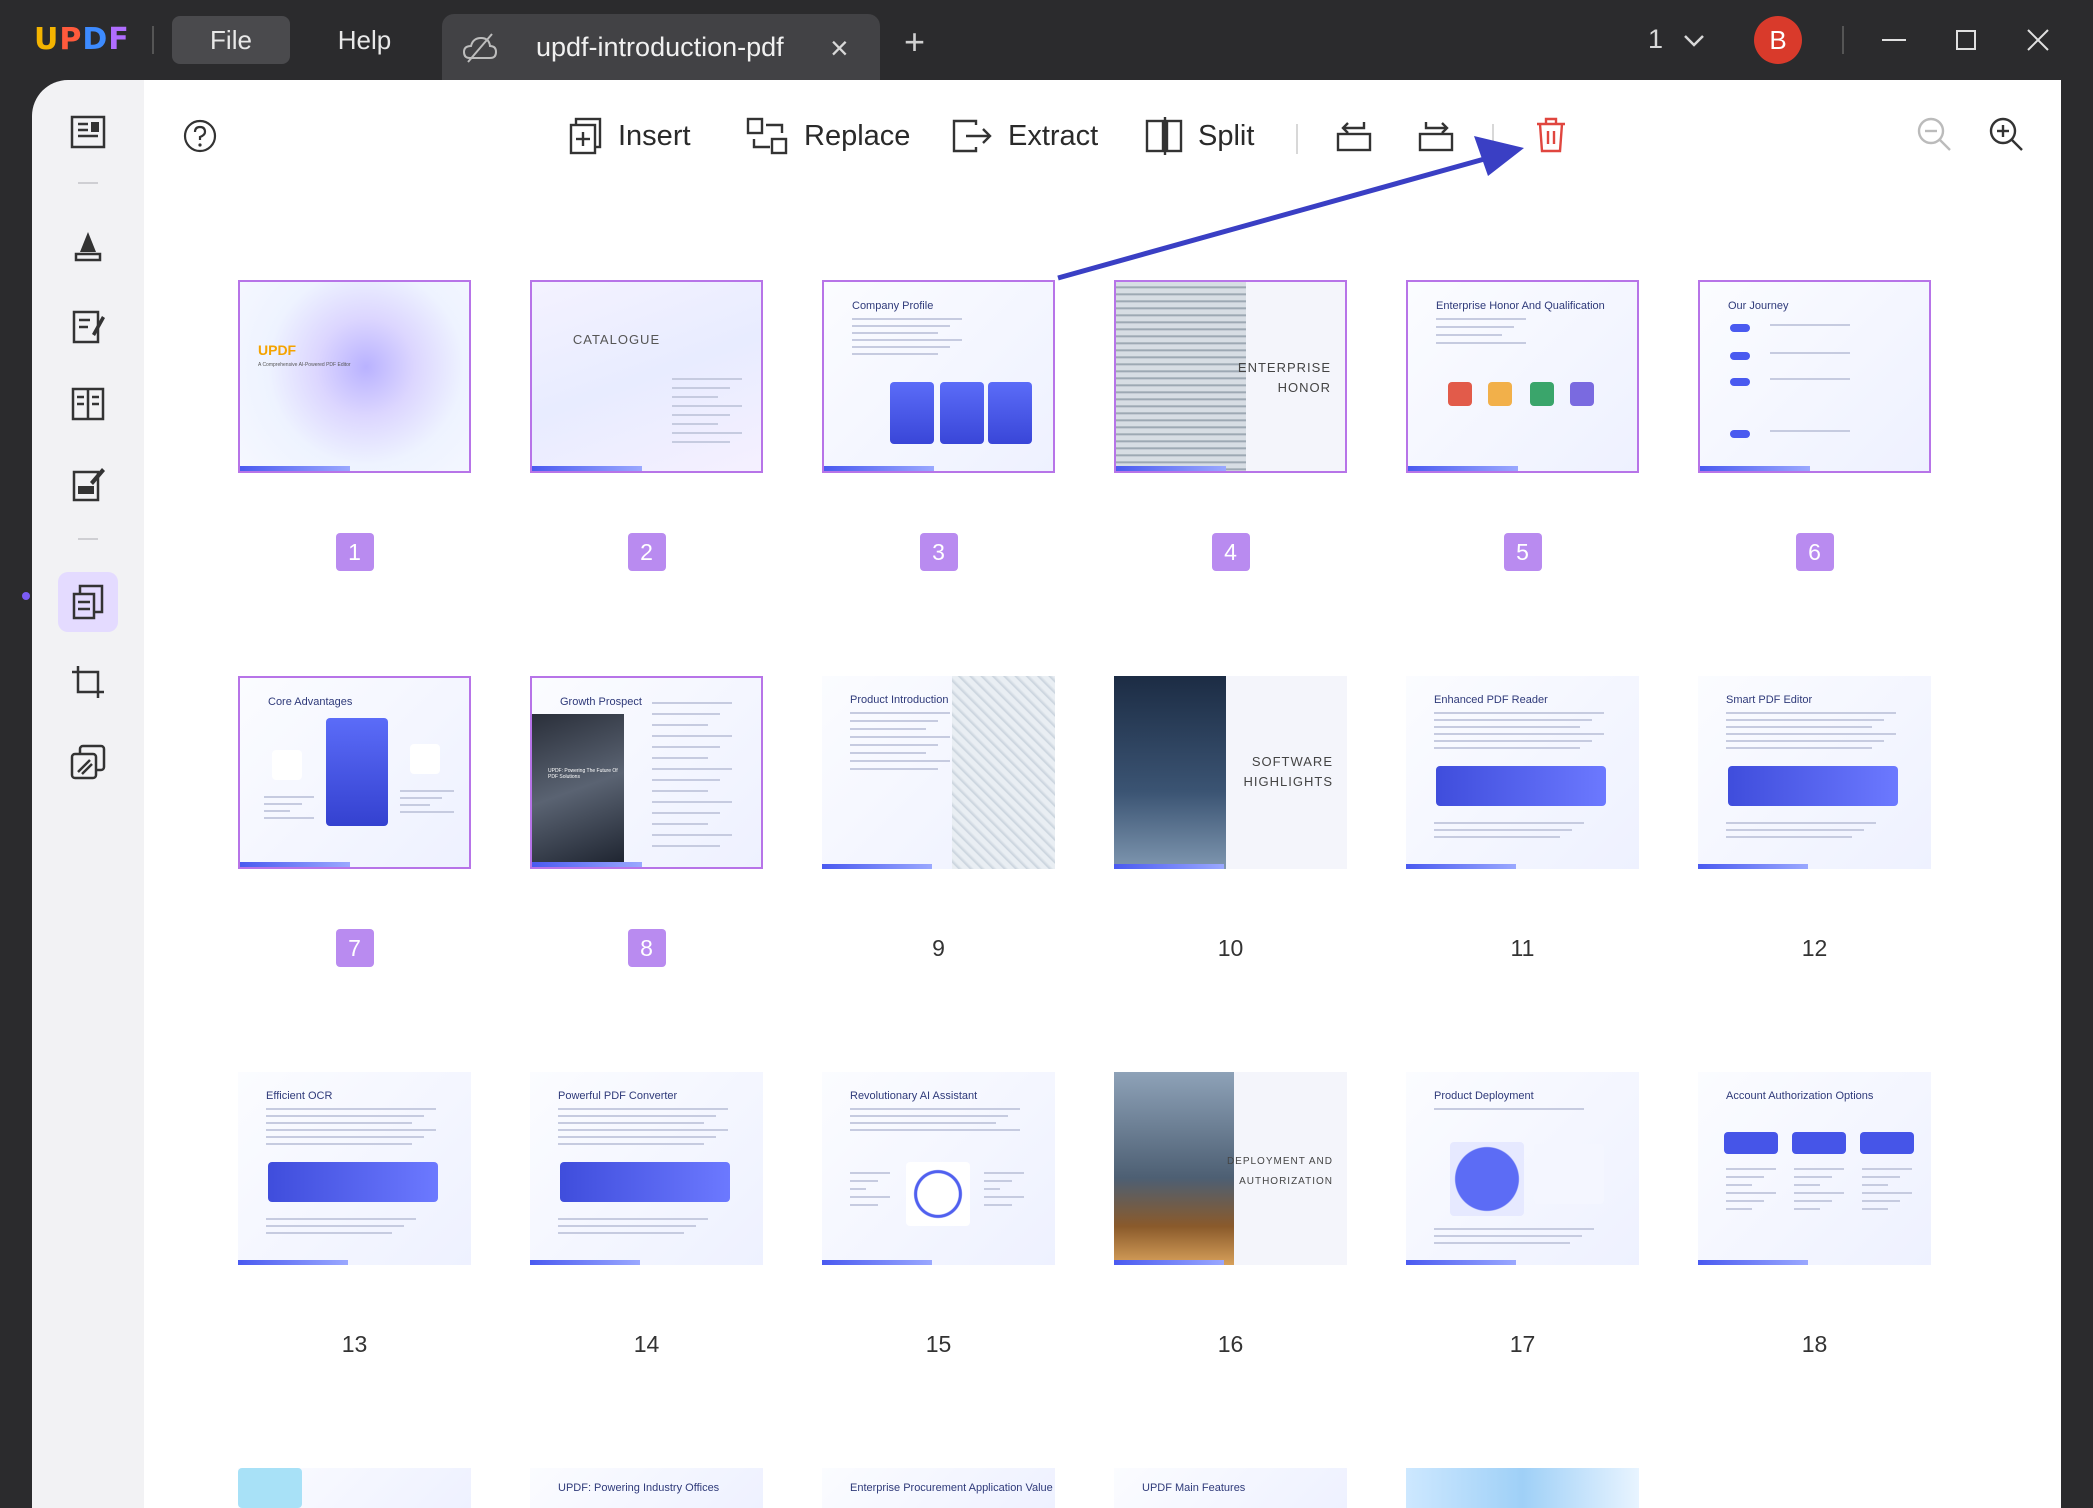 Image resolution: width=2093 pixels, height=1508 pixels. I want to click on help-menu: Help, so click(364, 40).